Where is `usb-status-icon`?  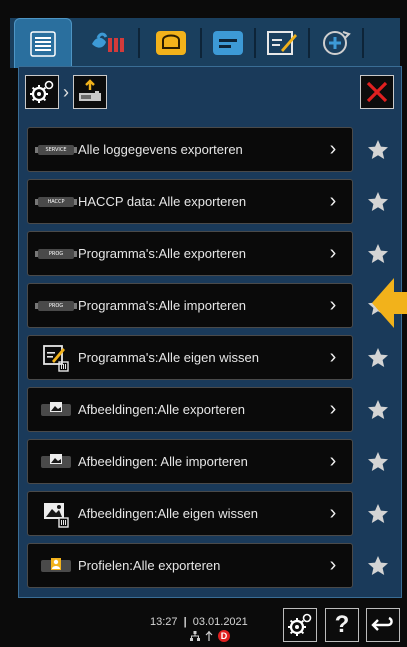 usb-status-icon is located at coordinates (209, 636).